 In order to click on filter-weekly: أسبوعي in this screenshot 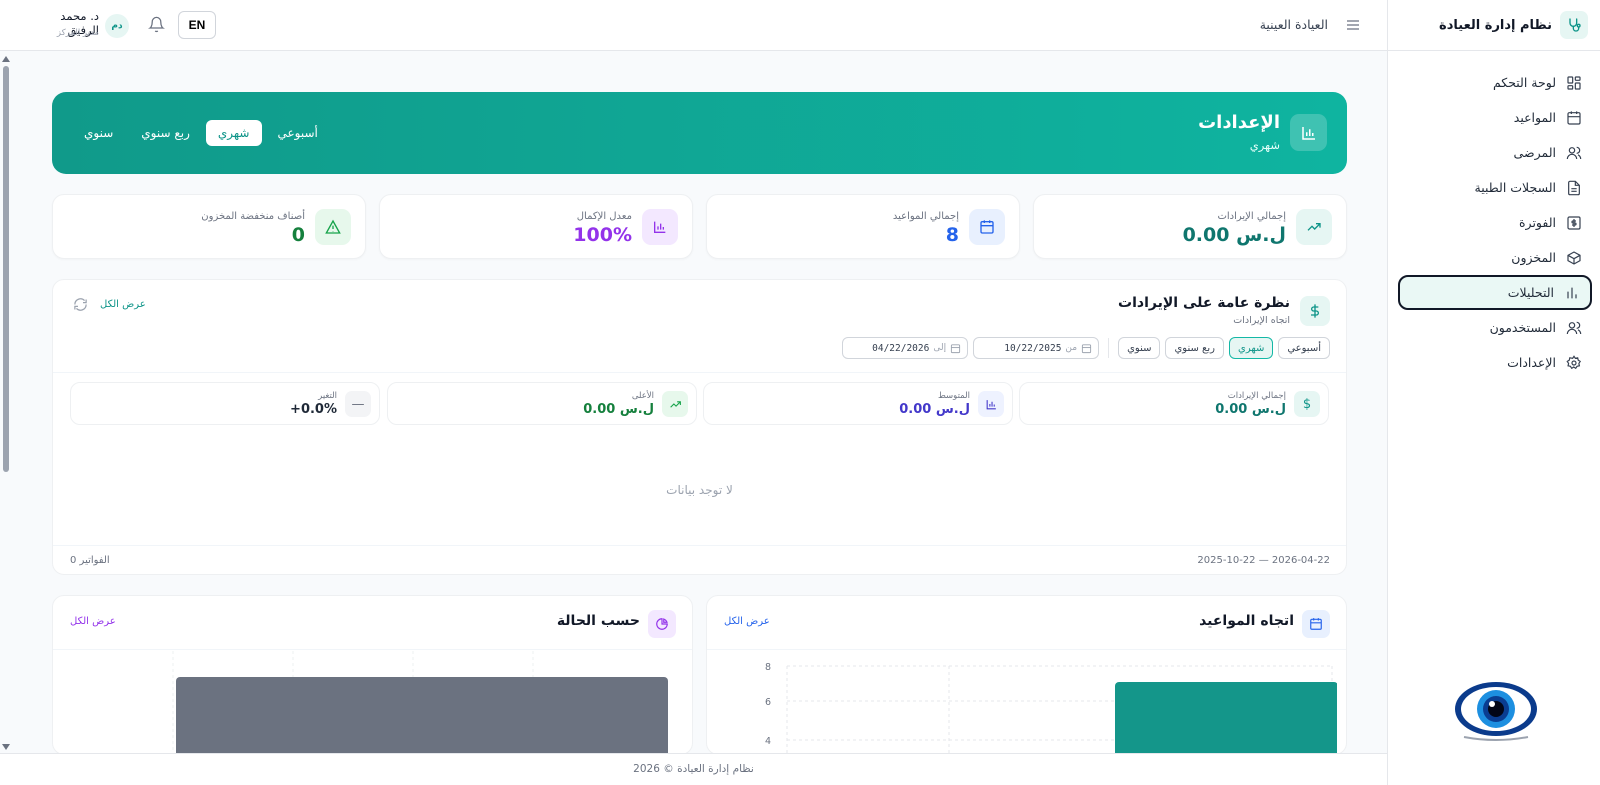, I will do `click(1304, 348)`.